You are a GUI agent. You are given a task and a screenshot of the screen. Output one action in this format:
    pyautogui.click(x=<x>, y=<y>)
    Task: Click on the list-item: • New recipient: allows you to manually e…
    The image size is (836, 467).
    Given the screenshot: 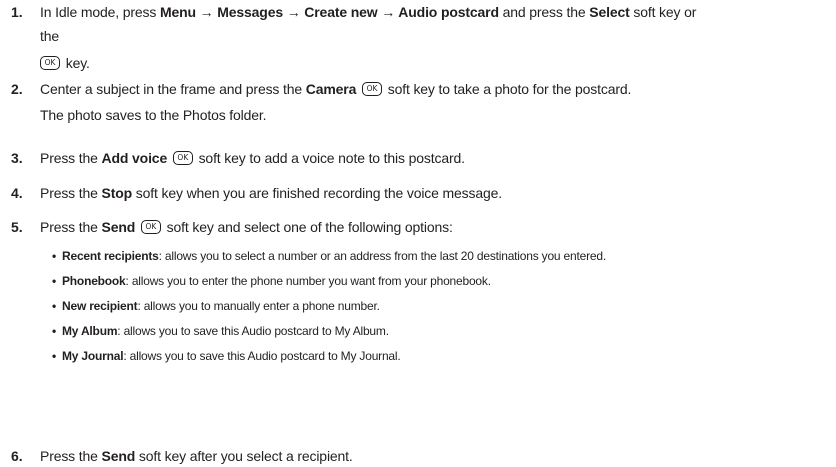 What is the action you would take?
    pyautogui.click(x=216, y=306)
    